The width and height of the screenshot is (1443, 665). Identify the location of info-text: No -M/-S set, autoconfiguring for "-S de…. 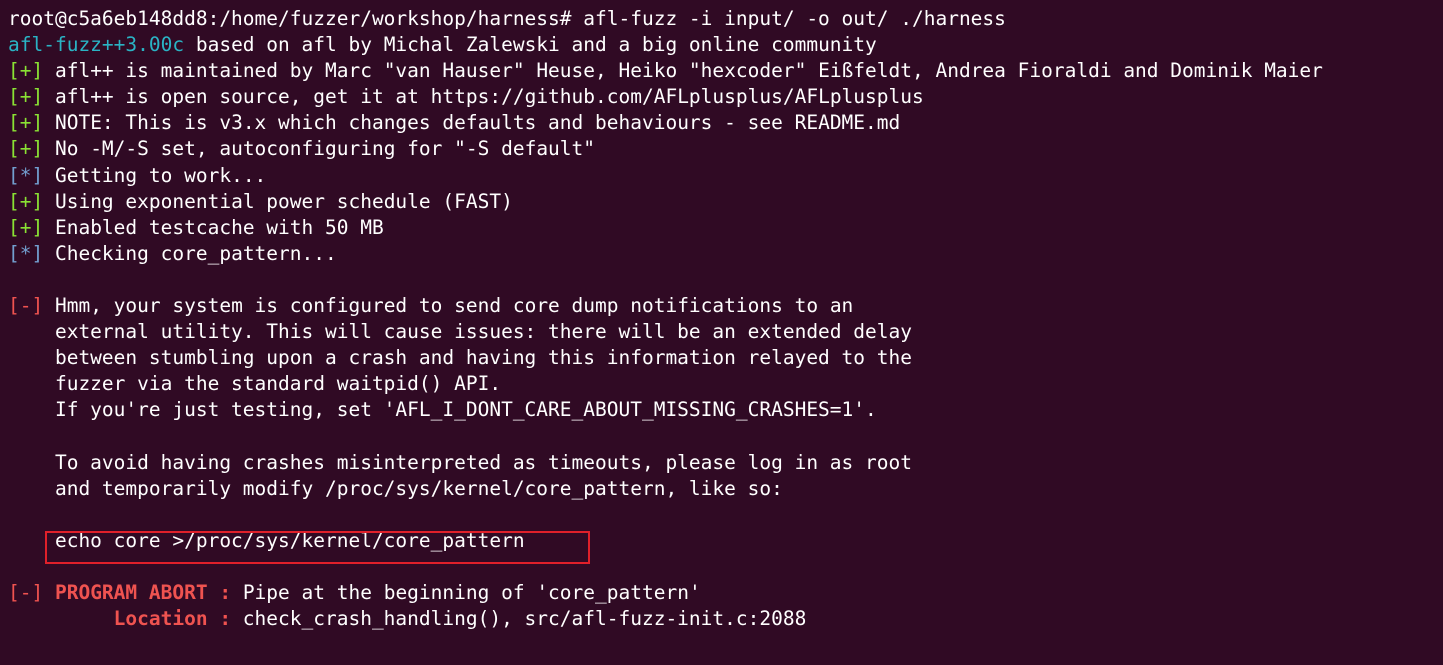
(319, 149).